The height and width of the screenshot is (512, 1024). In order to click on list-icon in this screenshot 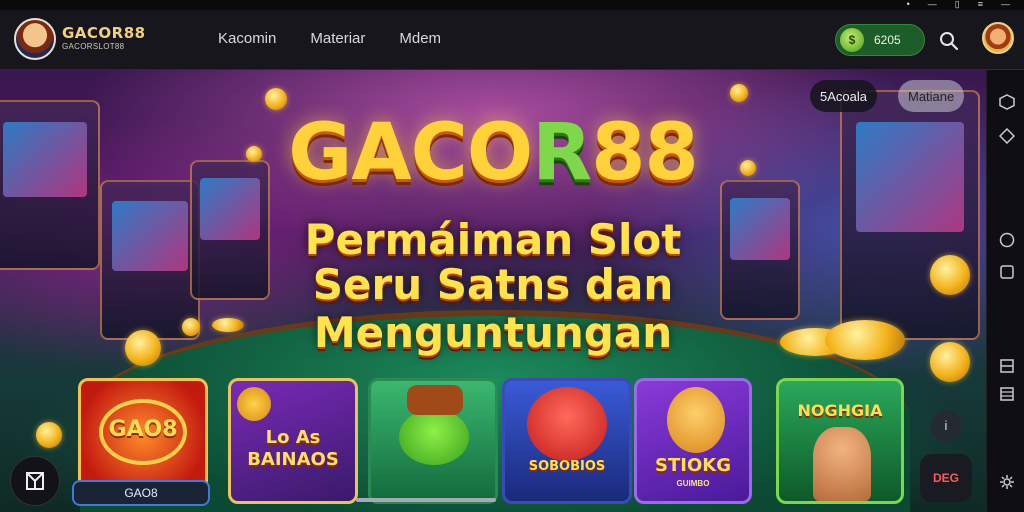, I will do `click(1007, 394)`.